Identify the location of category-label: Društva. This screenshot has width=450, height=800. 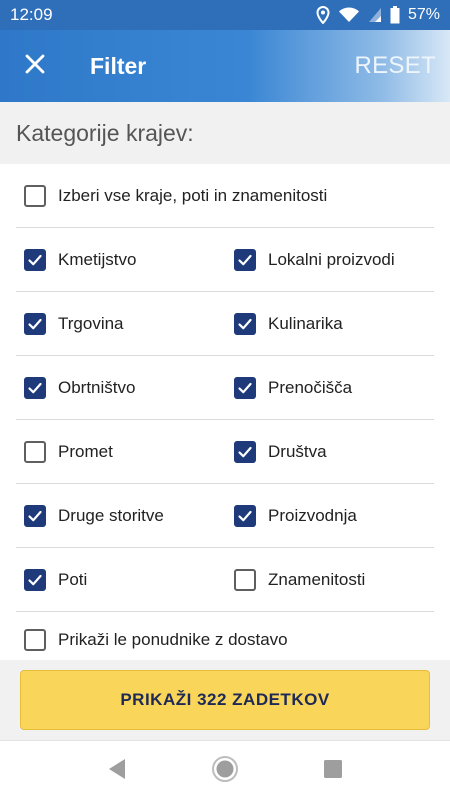
(297, 451).